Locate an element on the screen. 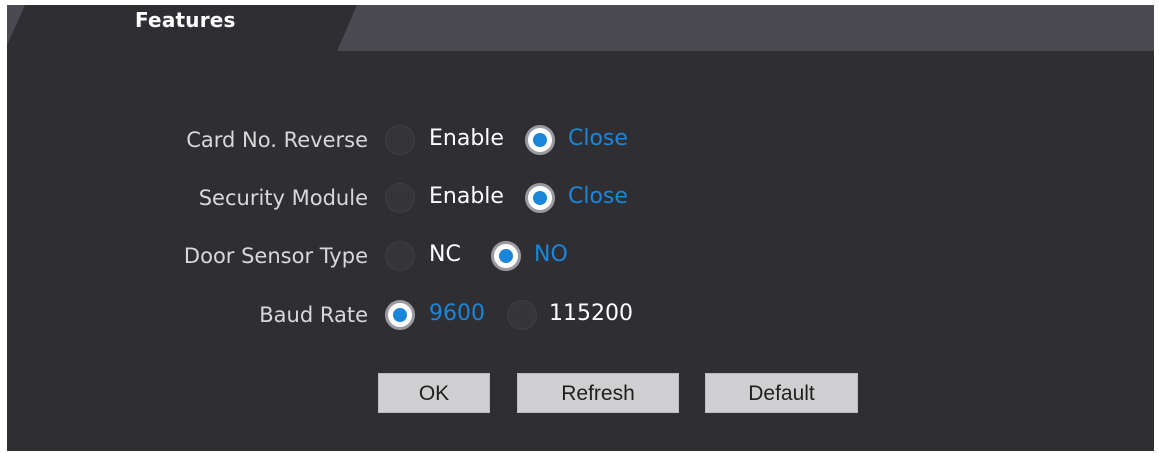  tab-strip: Features is located at coordinates (580, 28).